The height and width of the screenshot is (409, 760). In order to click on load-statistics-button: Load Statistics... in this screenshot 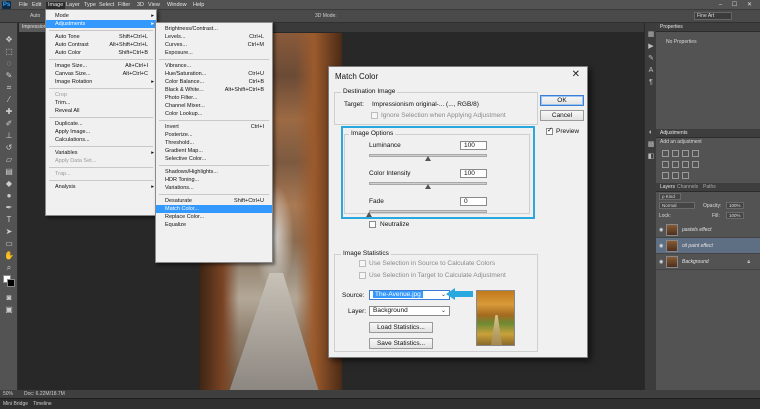, I will do `click(401, 327)`.